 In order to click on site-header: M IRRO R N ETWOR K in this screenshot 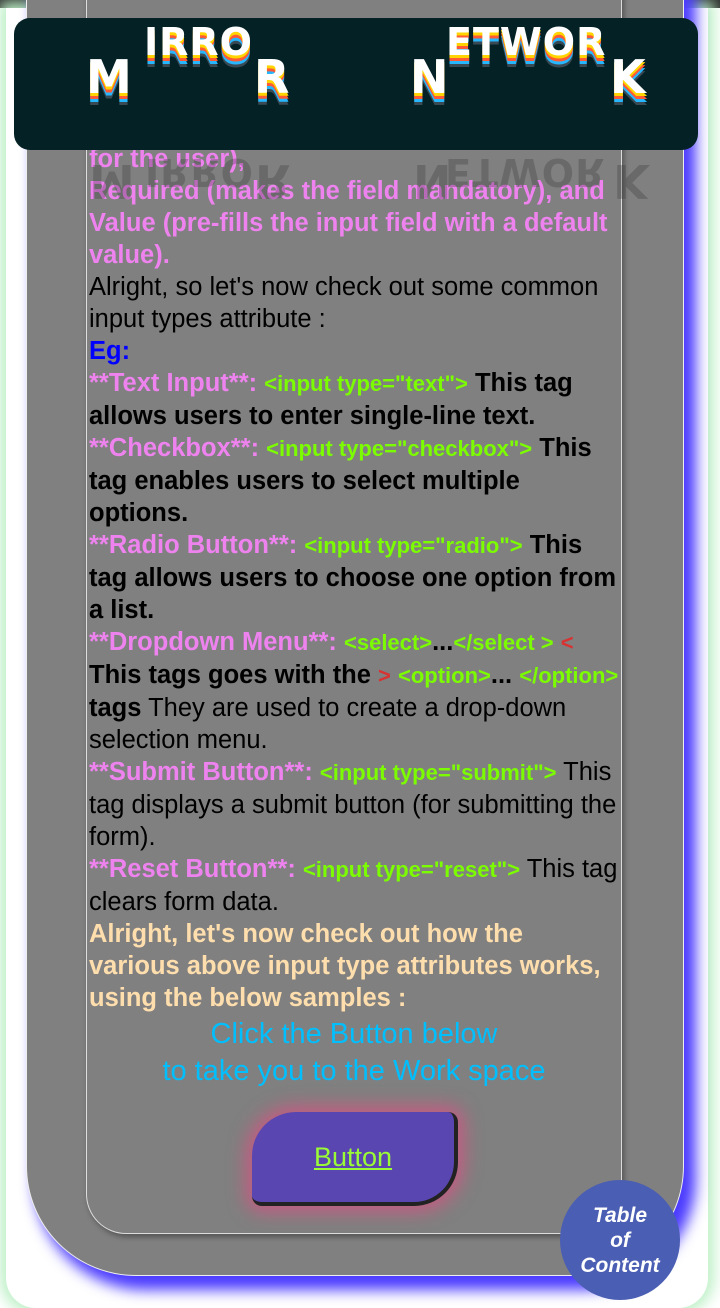, I will do `click(356, 84)`.